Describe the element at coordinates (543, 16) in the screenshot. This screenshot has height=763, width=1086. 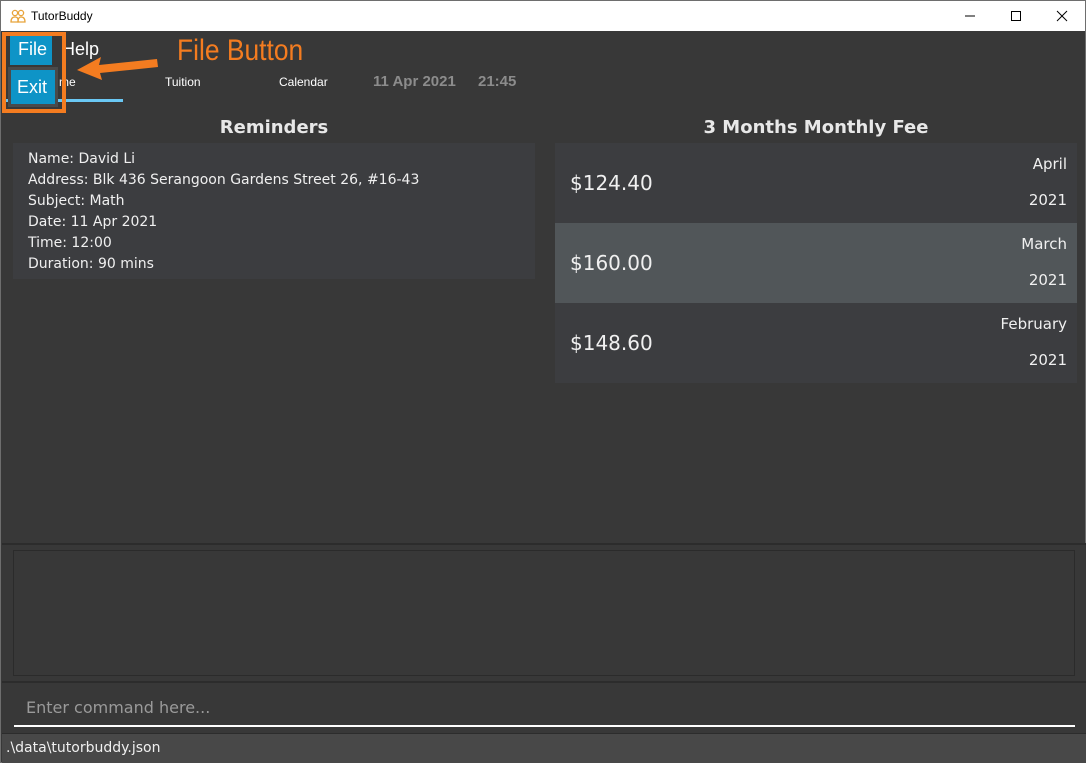
I see `title-bar: TutorBuddy` at that location.